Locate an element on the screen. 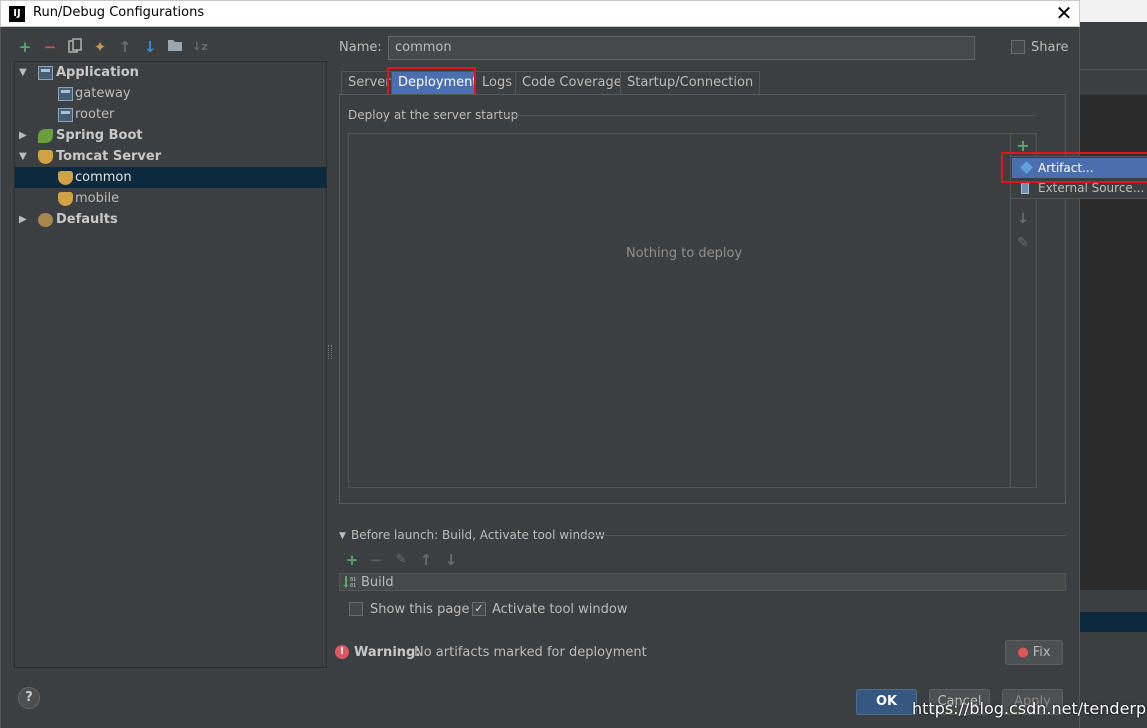  share-label: Share is located at coordinates (1050, 47).